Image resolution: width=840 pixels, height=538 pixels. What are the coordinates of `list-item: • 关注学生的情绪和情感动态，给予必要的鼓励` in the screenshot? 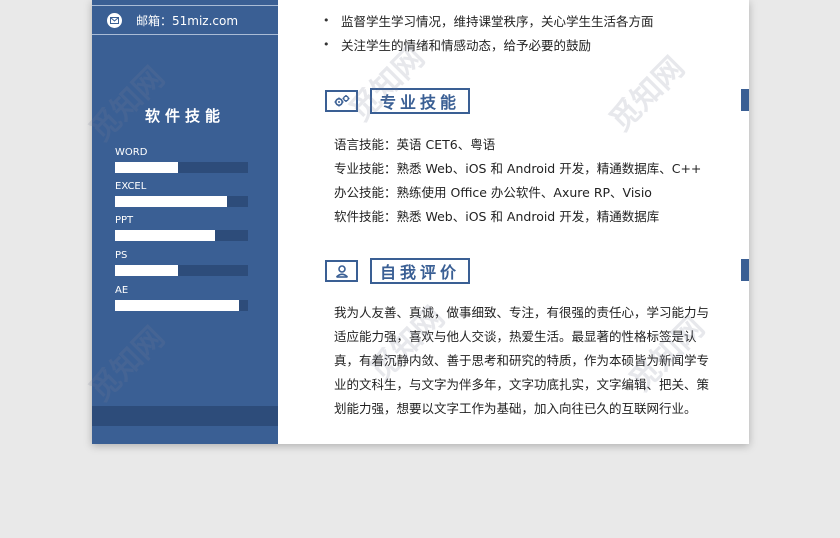 It's located at (457, 45).